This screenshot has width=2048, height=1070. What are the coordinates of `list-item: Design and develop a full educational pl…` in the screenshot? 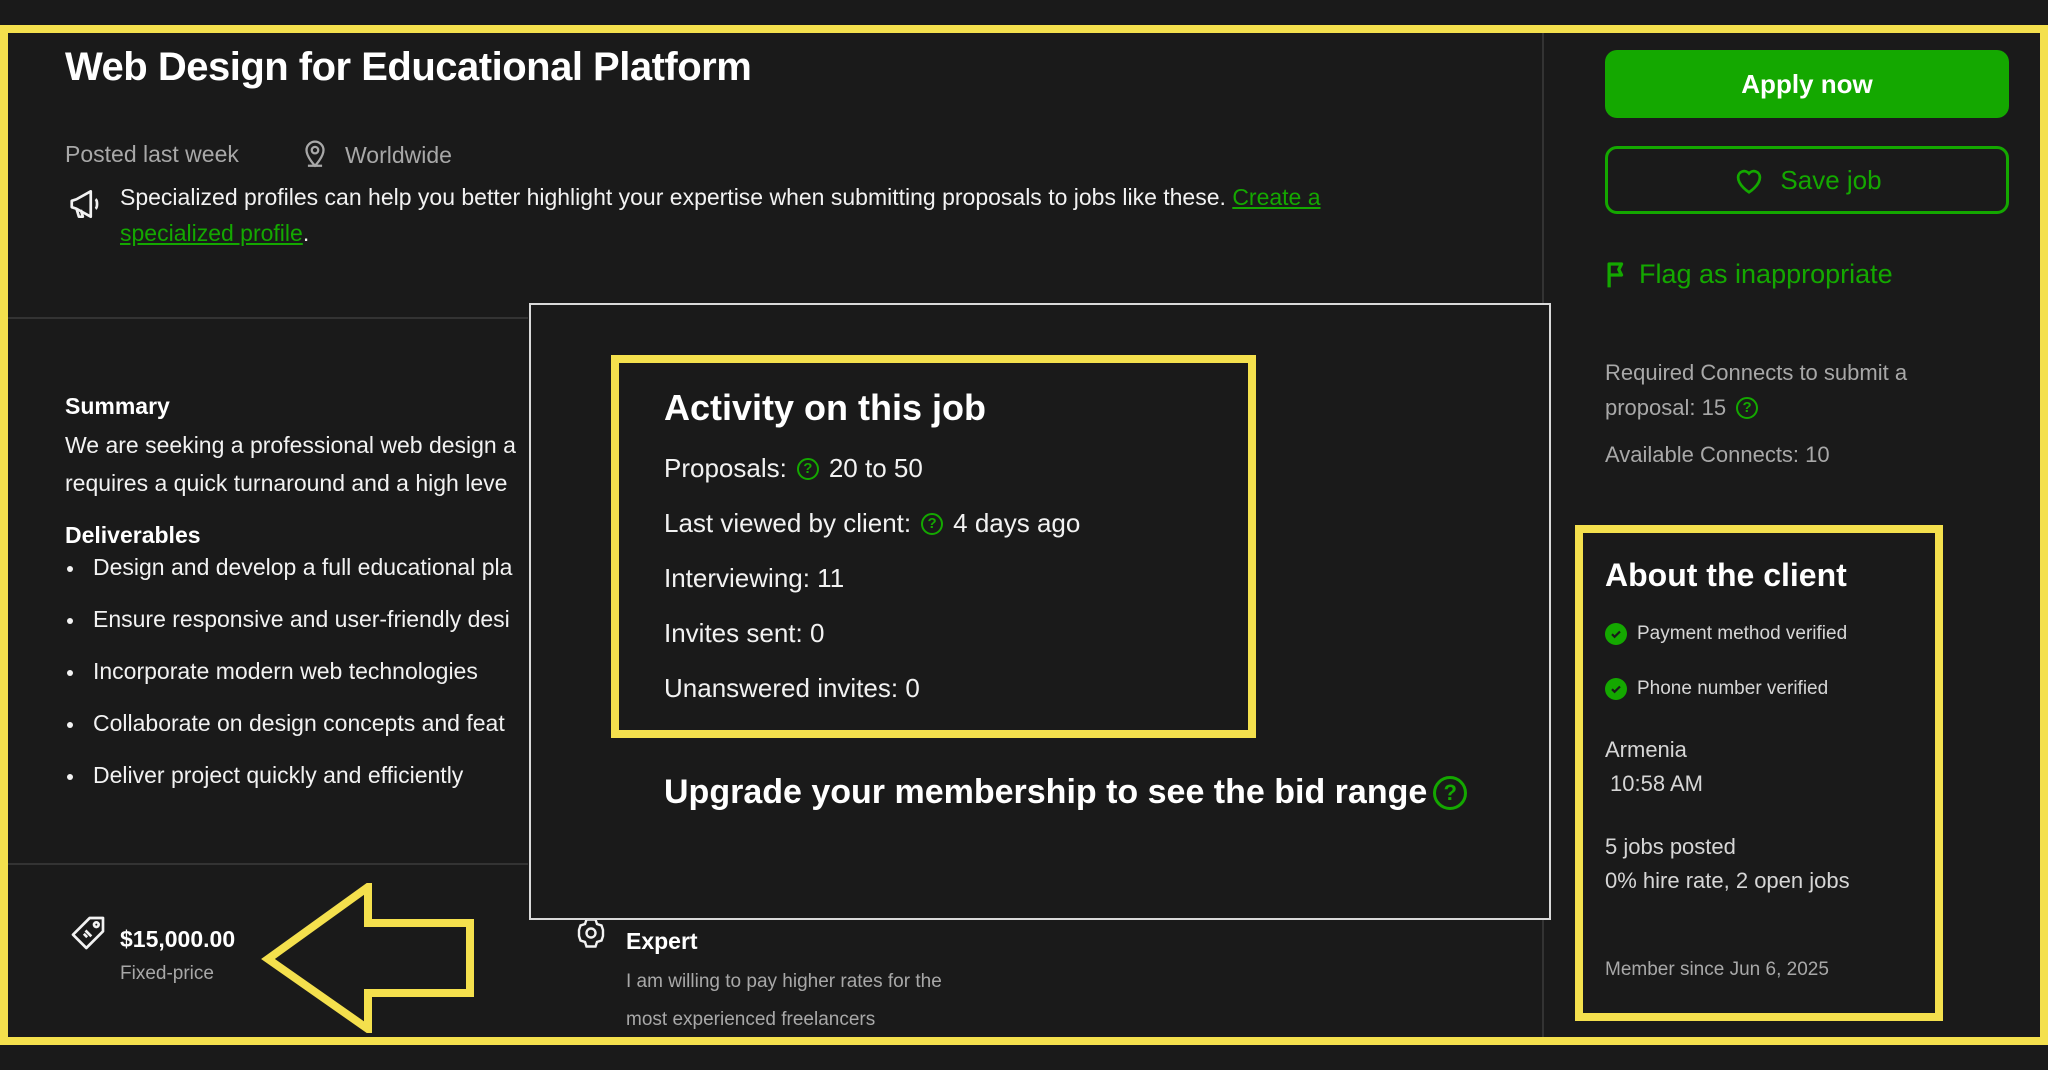 It's located at (300, 580).